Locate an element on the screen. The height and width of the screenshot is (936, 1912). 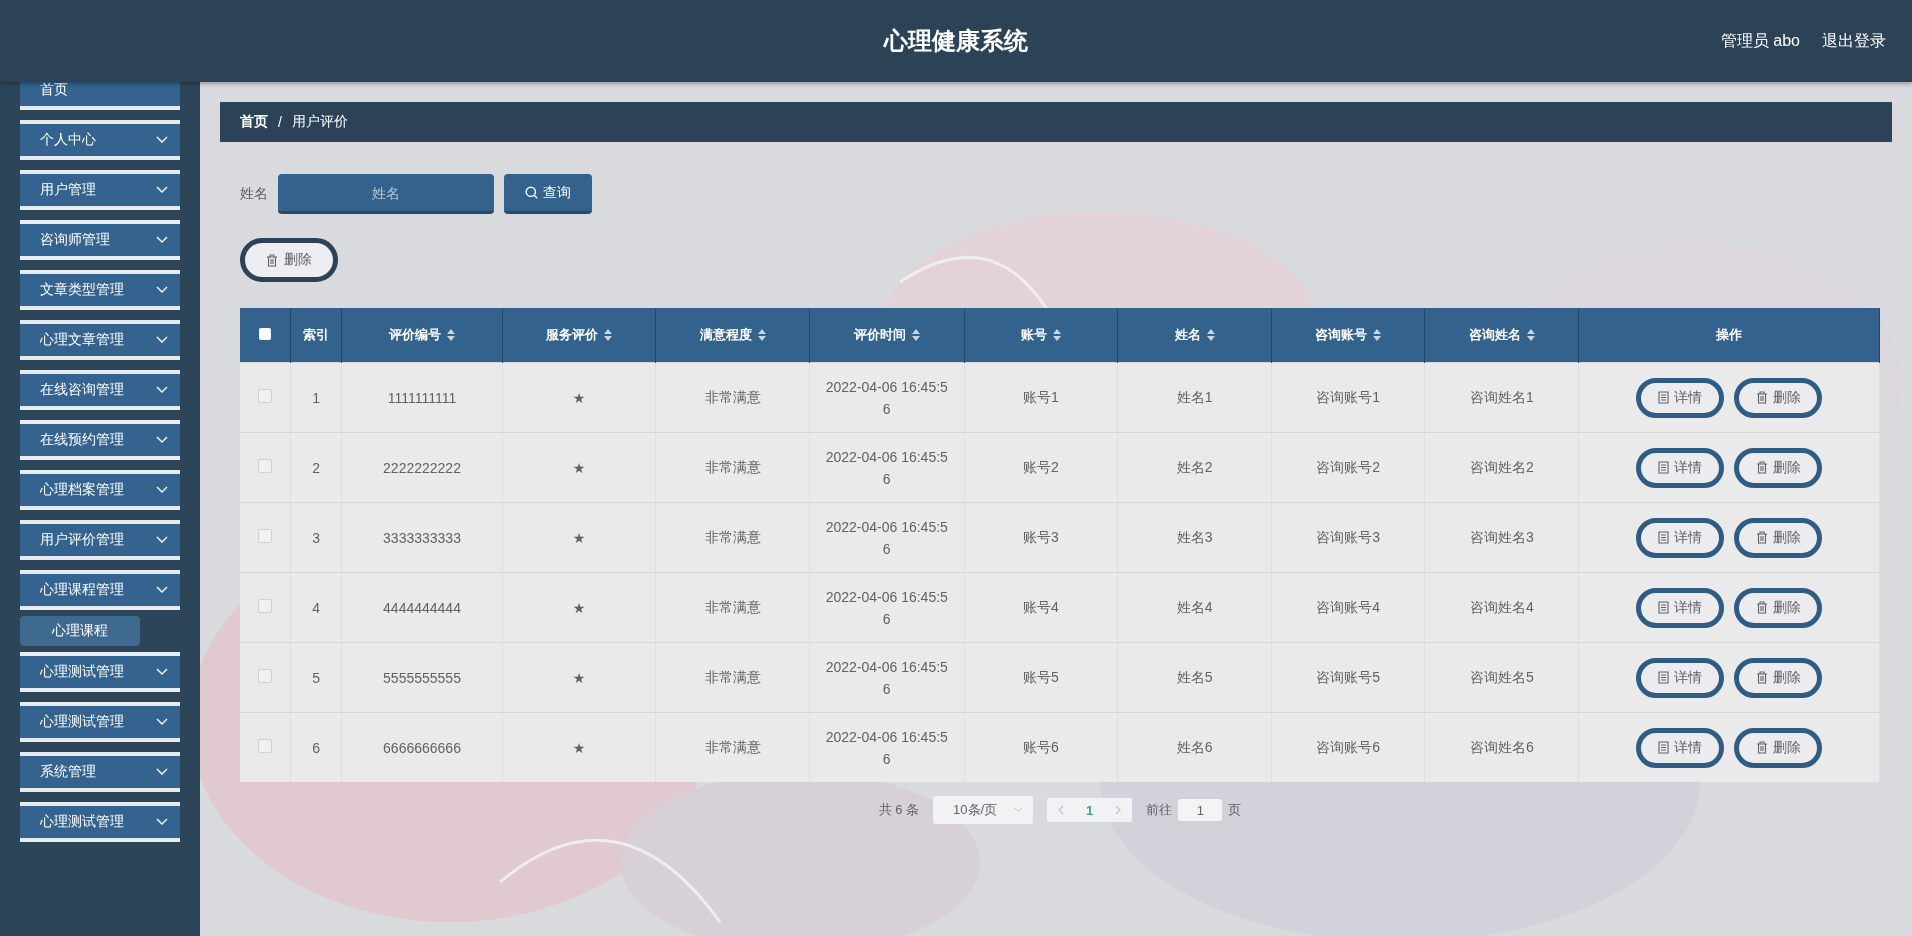
table-cell: 咨询账号3 is located at coordinates (1348, 536).